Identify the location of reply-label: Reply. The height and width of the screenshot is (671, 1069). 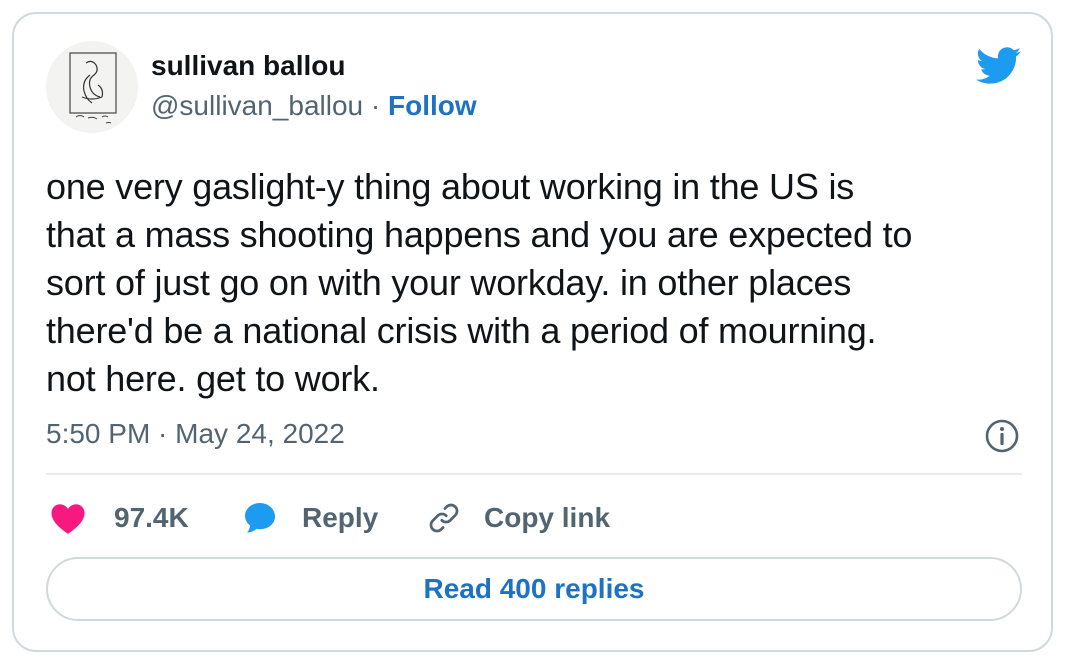
(340, 517).